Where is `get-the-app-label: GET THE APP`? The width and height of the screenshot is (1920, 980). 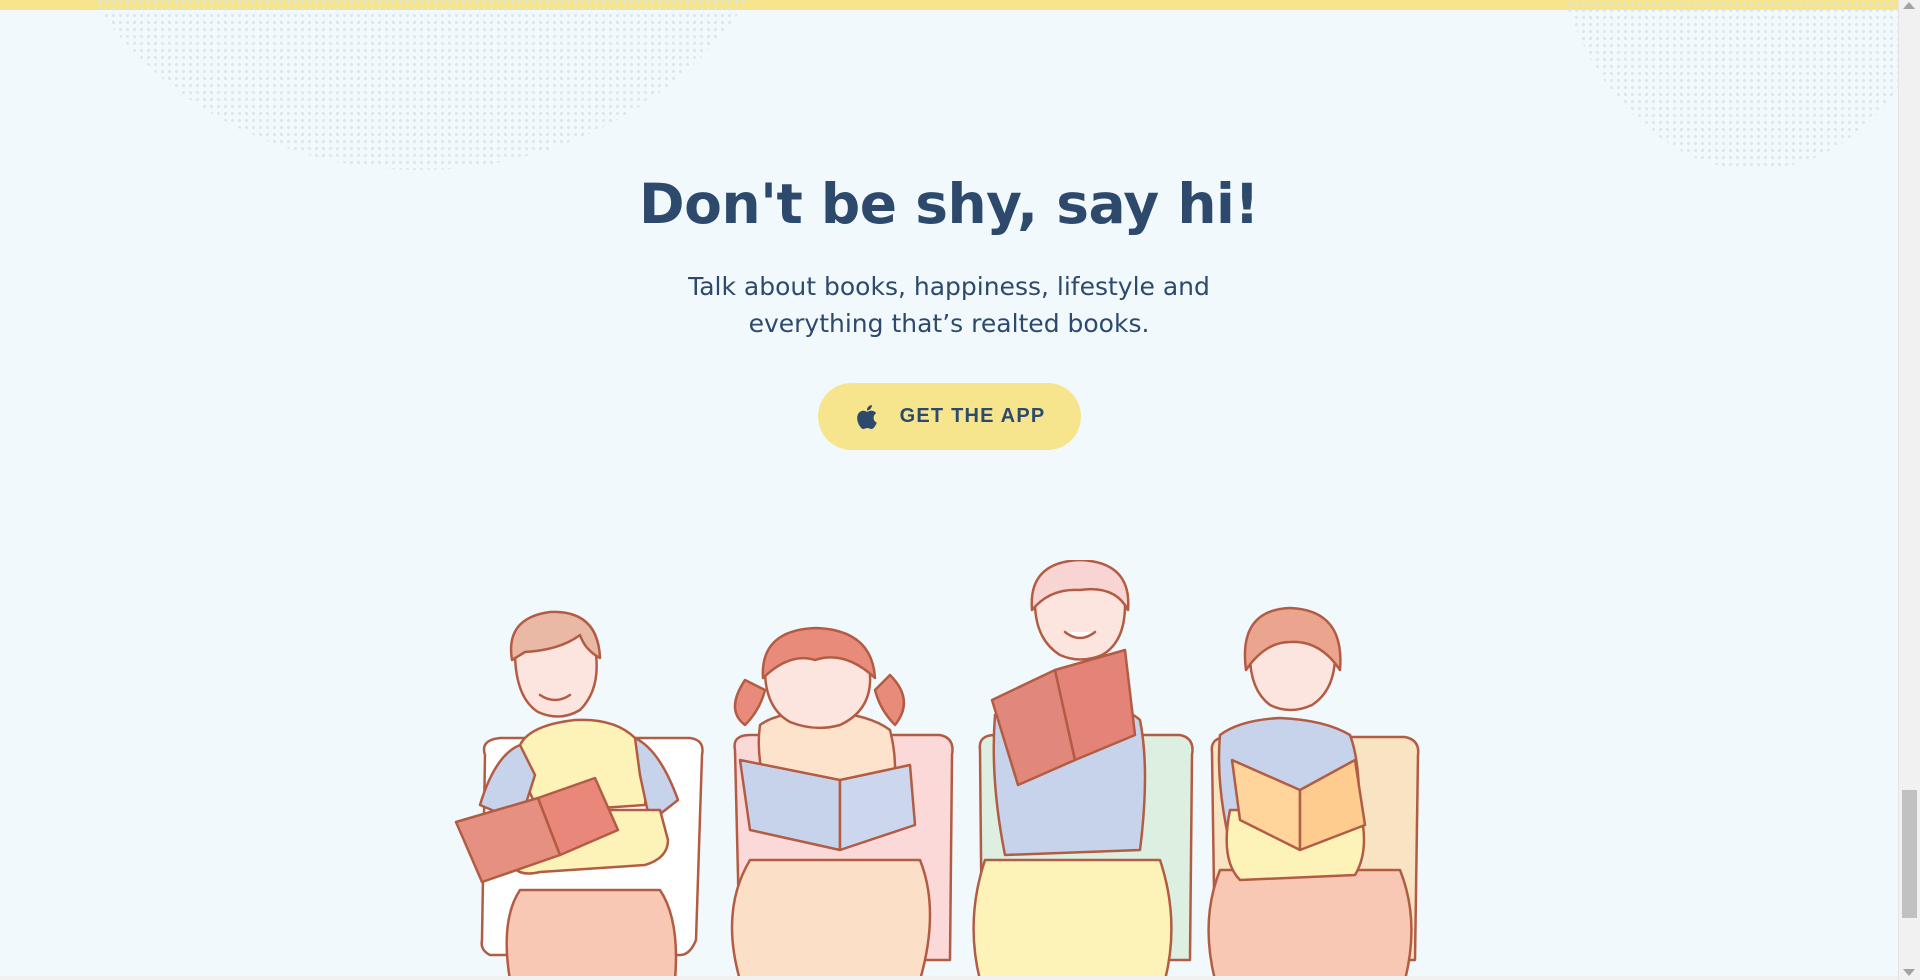 get-the-app-label: GET THE APP is located at coordinates (972, 416).